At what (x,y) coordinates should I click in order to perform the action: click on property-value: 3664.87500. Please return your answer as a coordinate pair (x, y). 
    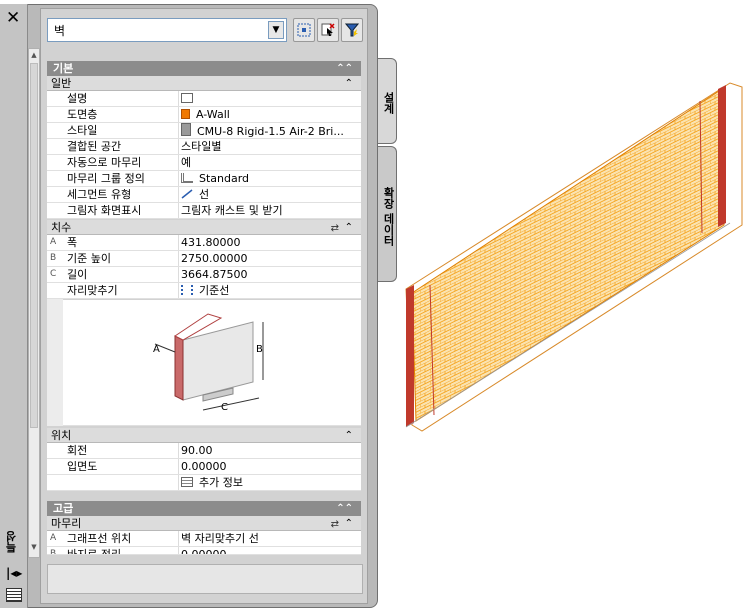
    Looking at the image, I should click on (269, 274).